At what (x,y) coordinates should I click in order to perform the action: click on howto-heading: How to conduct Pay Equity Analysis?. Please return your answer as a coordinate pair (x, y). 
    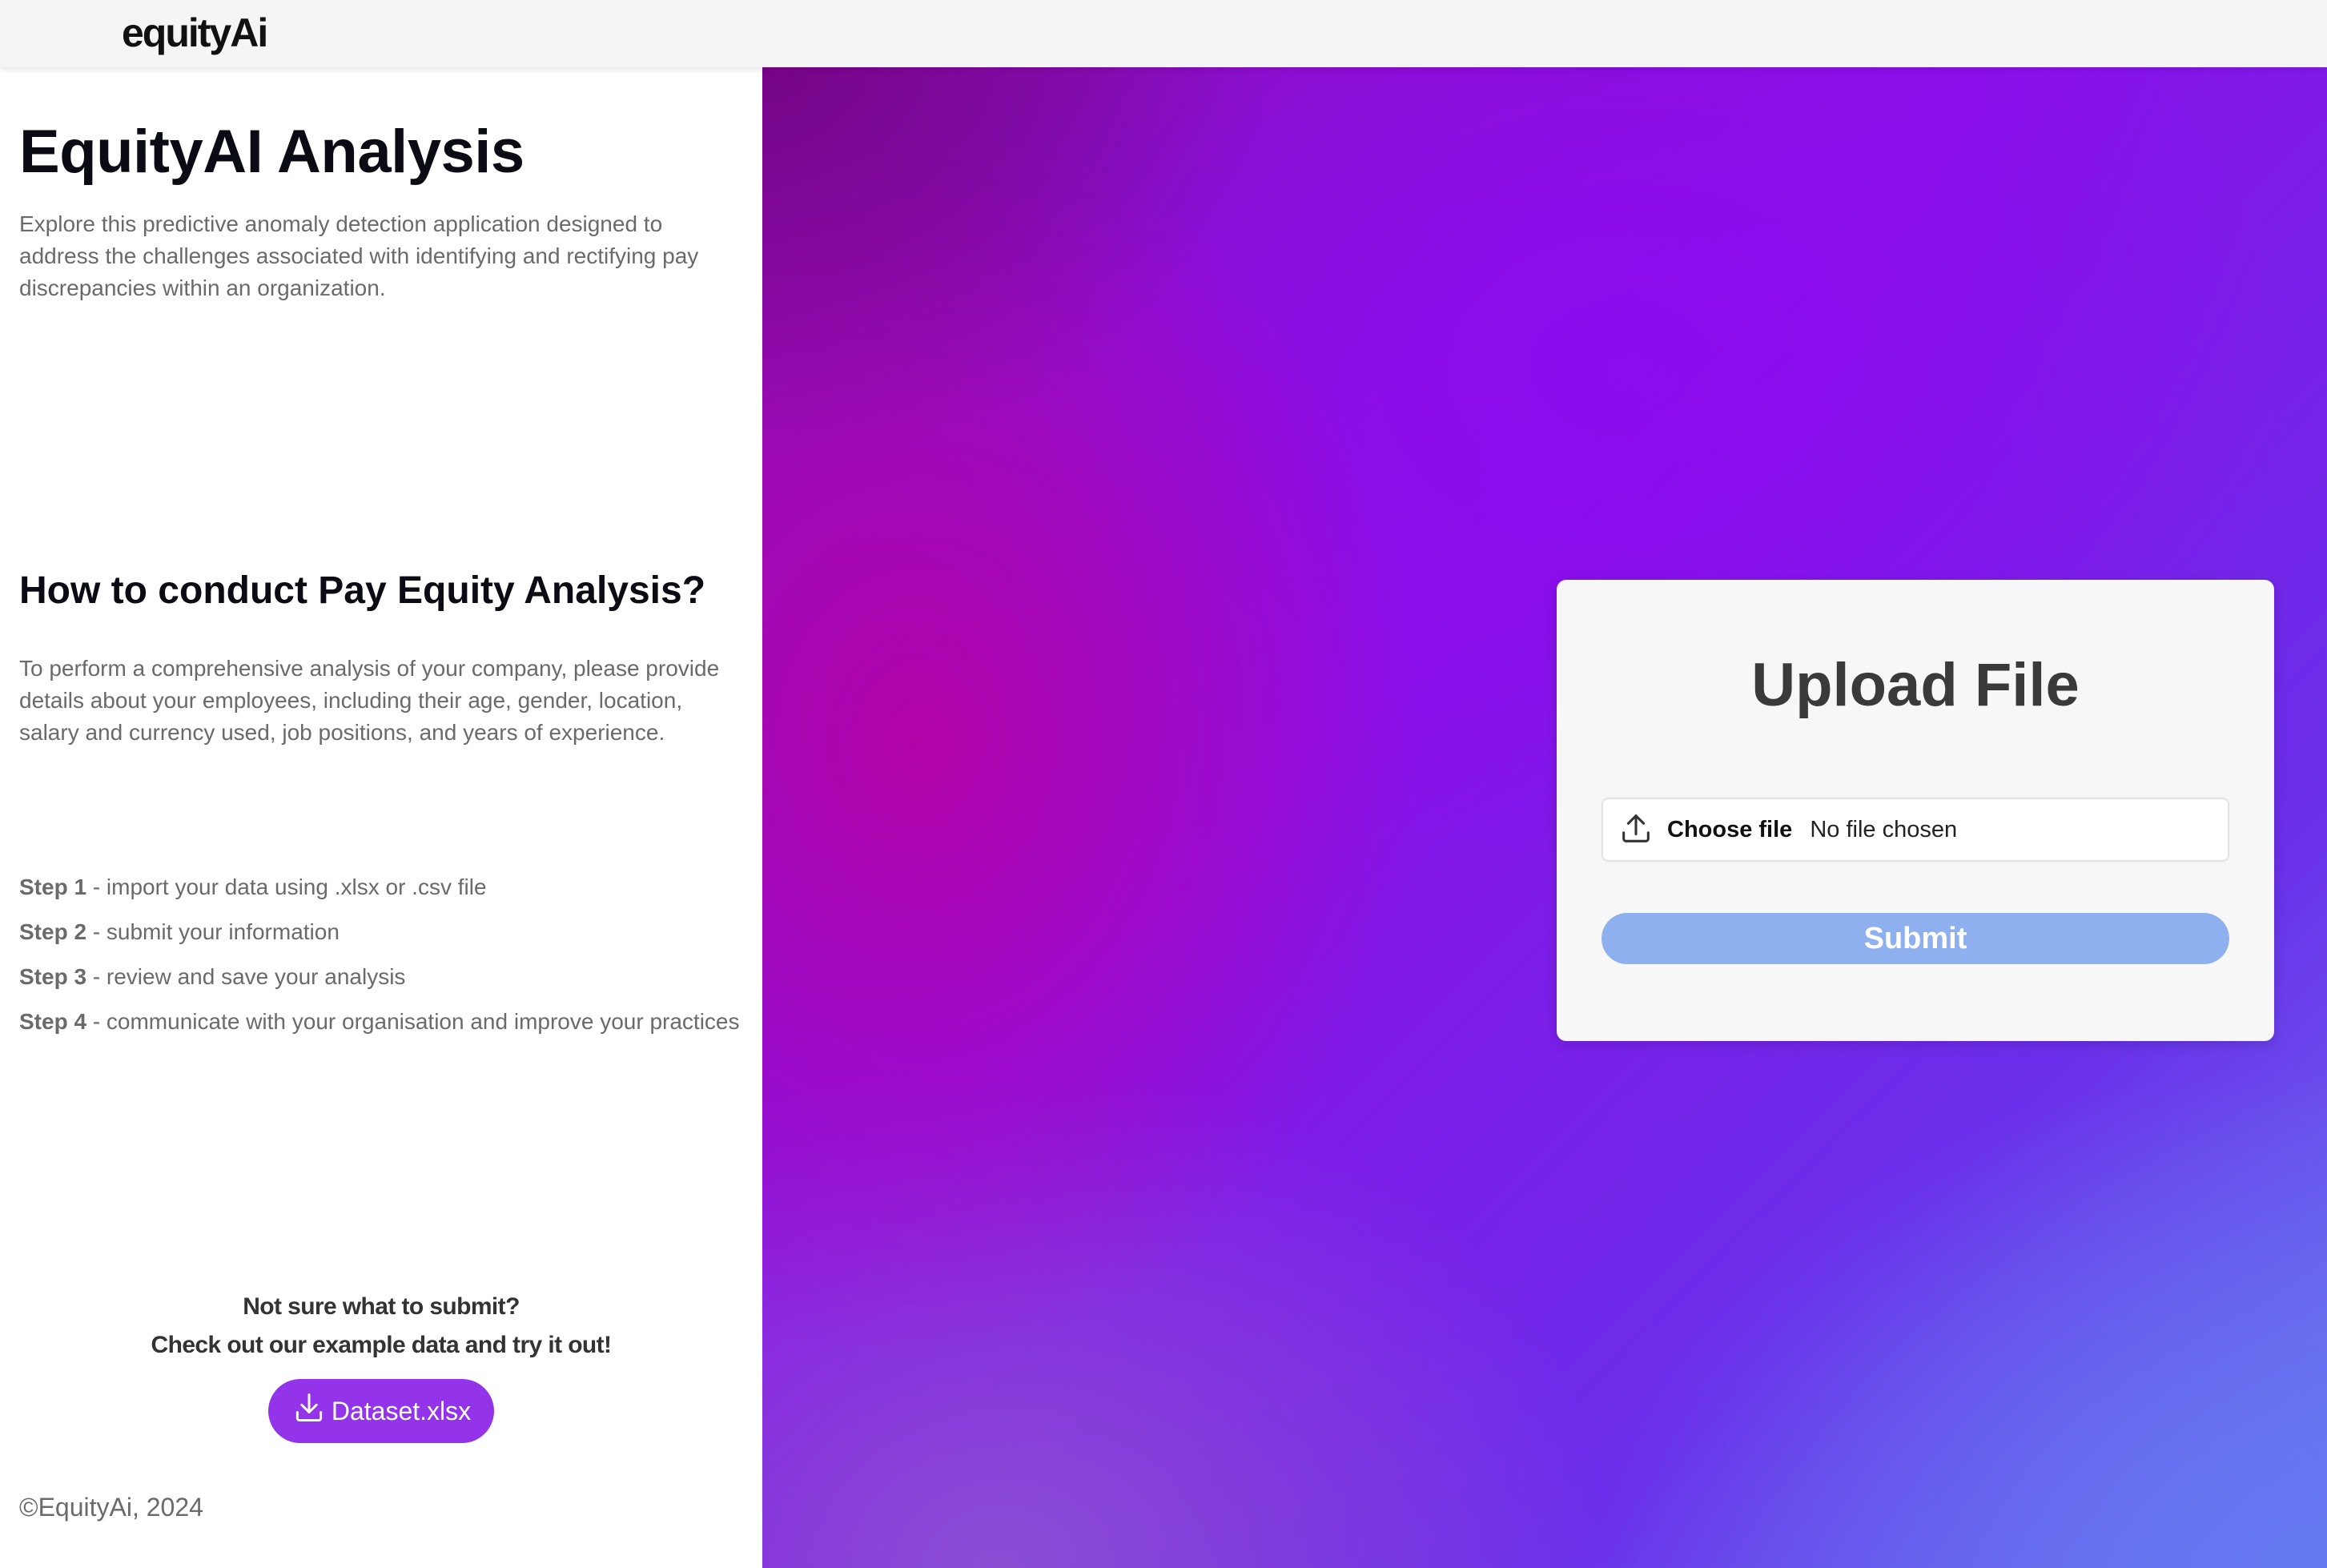
    Looking at the image, I should click on (363, 591).